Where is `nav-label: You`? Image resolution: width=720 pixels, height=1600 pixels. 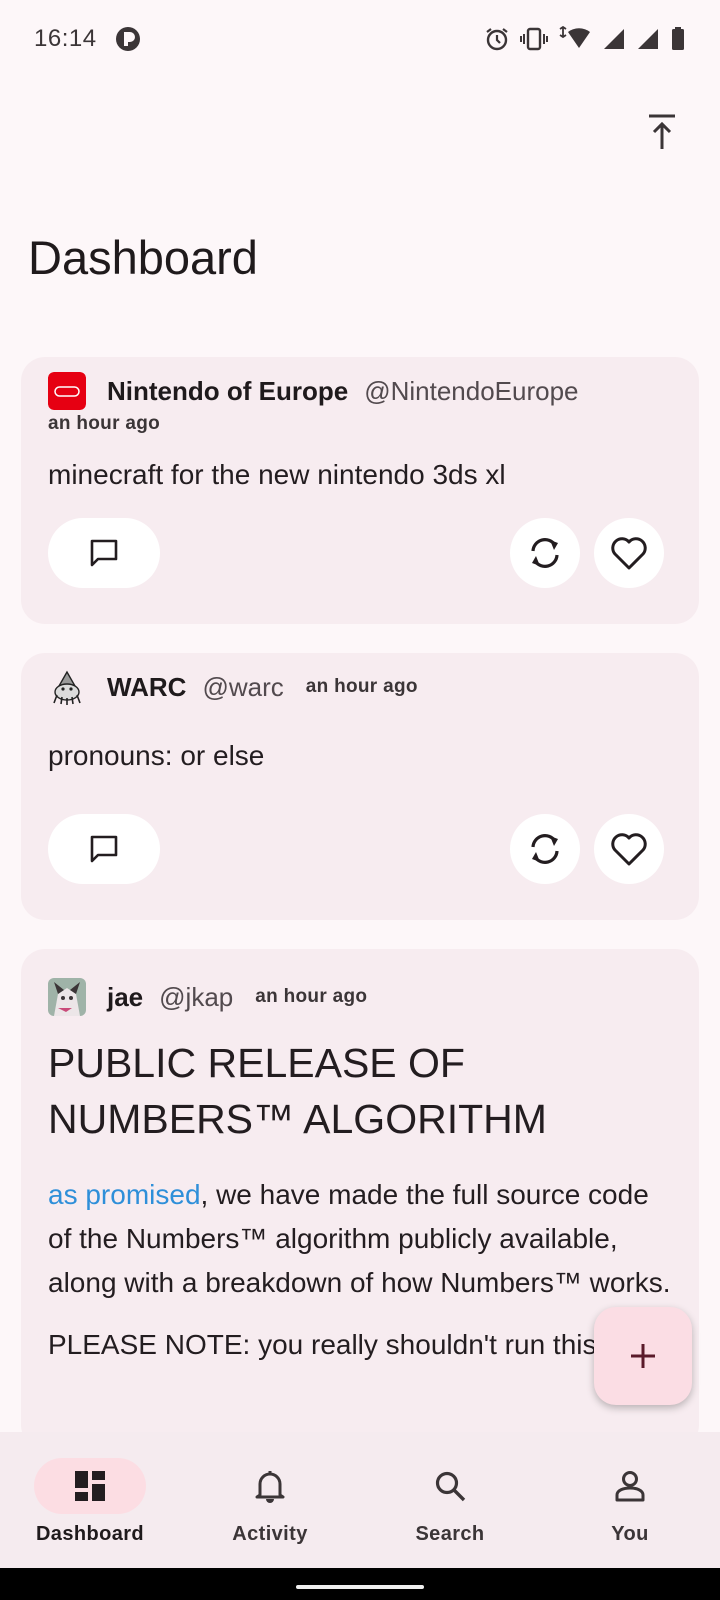 nav-label: You is located at coordinates (630, 1534).